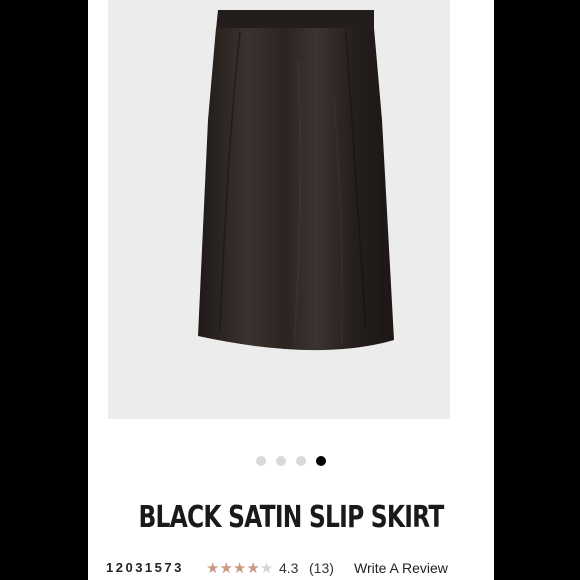 This screenshot has width=580, height=580. What do you see at coordinates (321, 568) in the screenshot?
I see `review-count: (13)` at bounding box center [321, 568].